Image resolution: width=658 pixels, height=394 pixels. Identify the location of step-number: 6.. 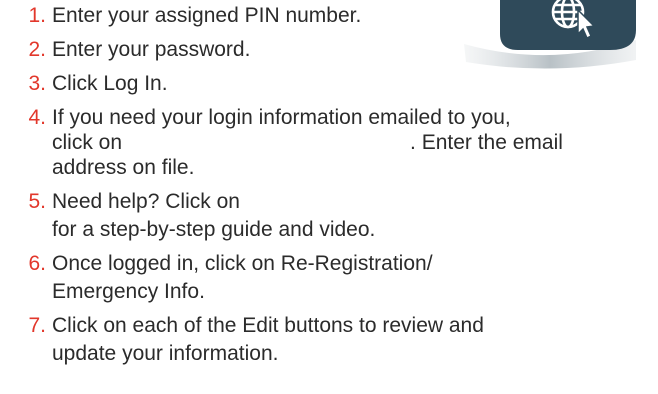
(37, 263).